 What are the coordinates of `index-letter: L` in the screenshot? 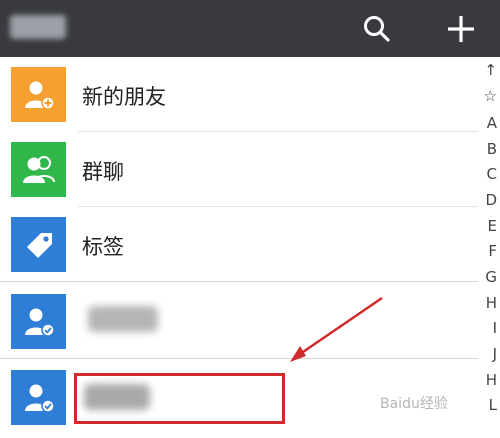 It's located at (493, 405).